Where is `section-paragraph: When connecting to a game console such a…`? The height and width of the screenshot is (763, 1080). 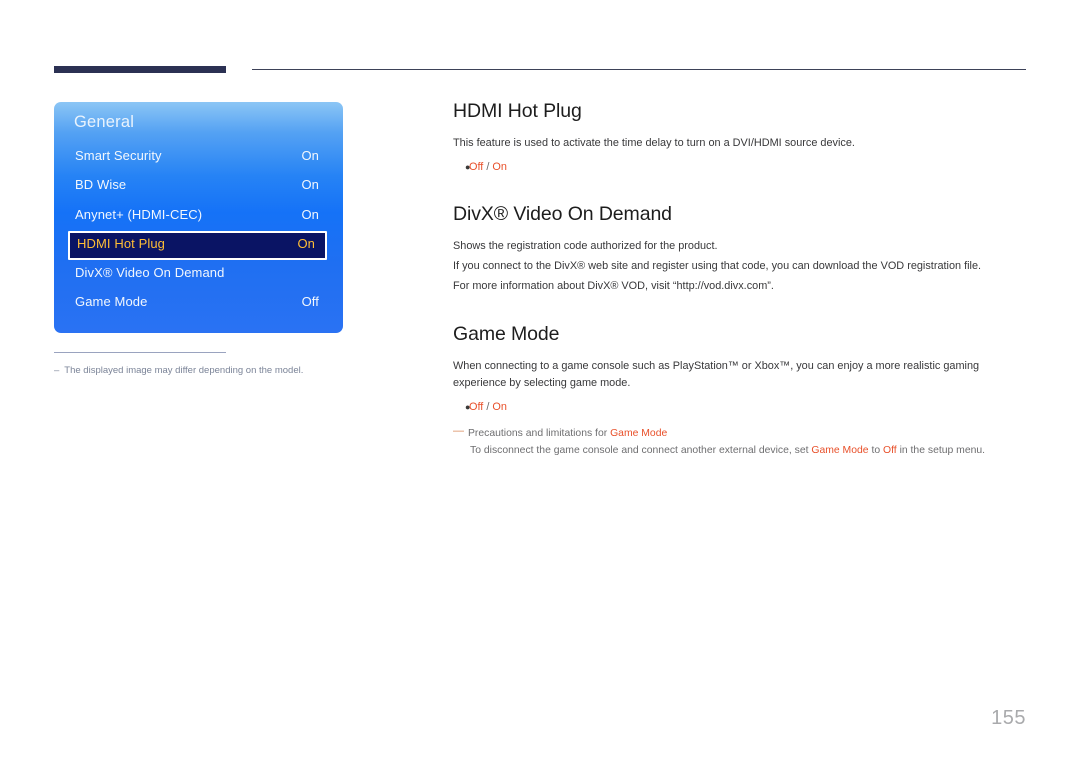 section-paragraph: When connecting to a game console such a… is located at coordinates (716, 374).